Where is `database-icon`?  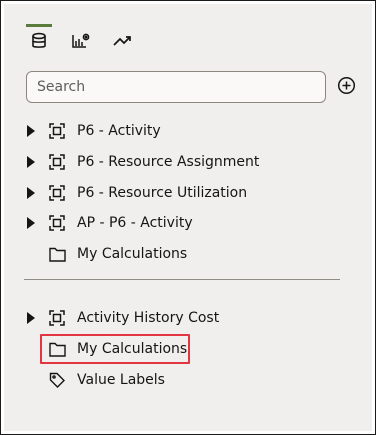 database-icon is located at coordinates (39, 41).